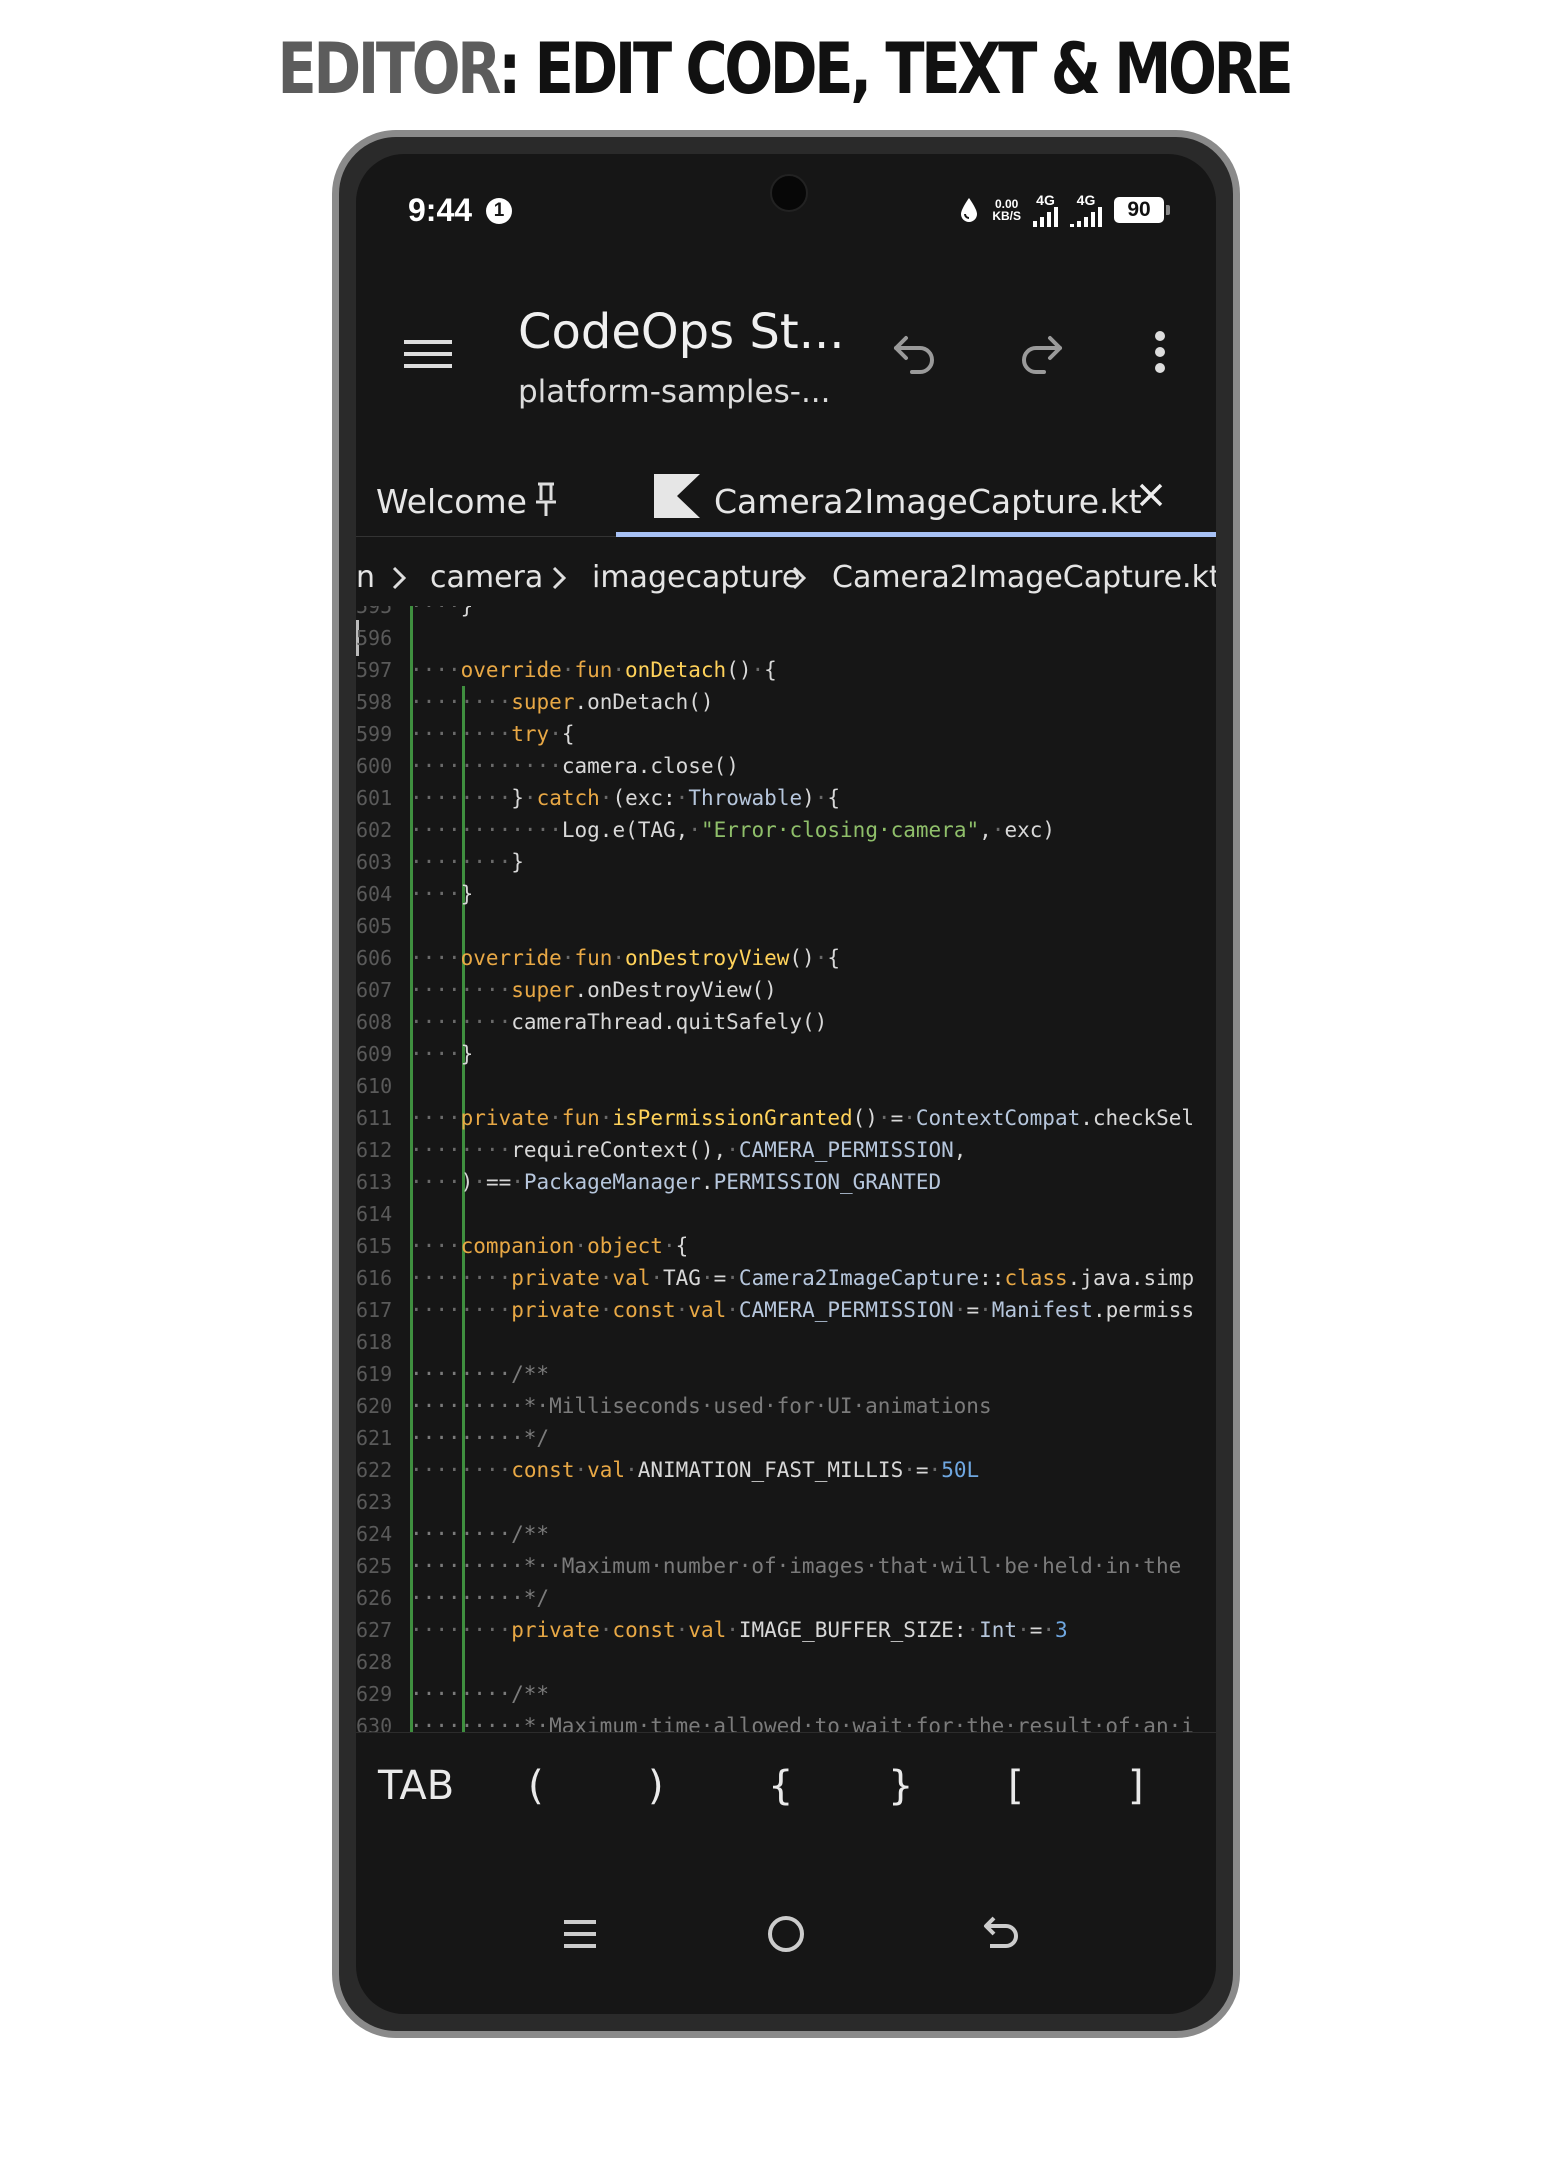 The width and height of the screenshot is (1568, 2160). What do you see at coordinates (574, 766) in the screenshot?
I see `line-code: ············camera.close()` at bounding box center [574, 766].